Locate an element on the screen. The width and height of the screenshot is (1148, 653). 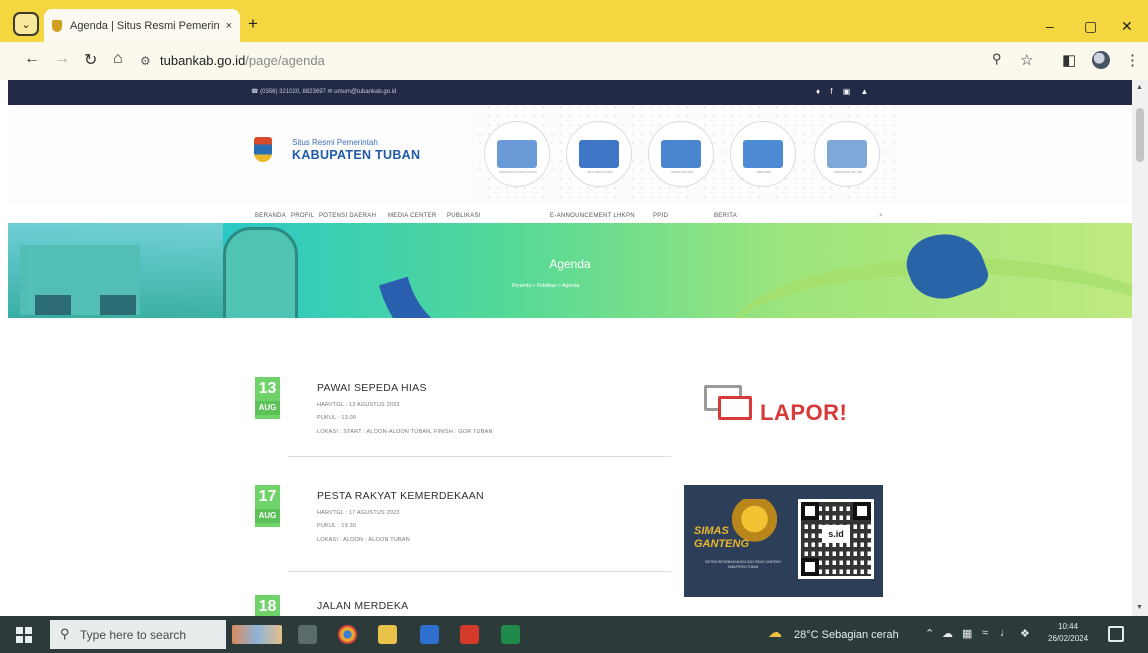
pdf-reader-icon is located at coordinates (469, 634).